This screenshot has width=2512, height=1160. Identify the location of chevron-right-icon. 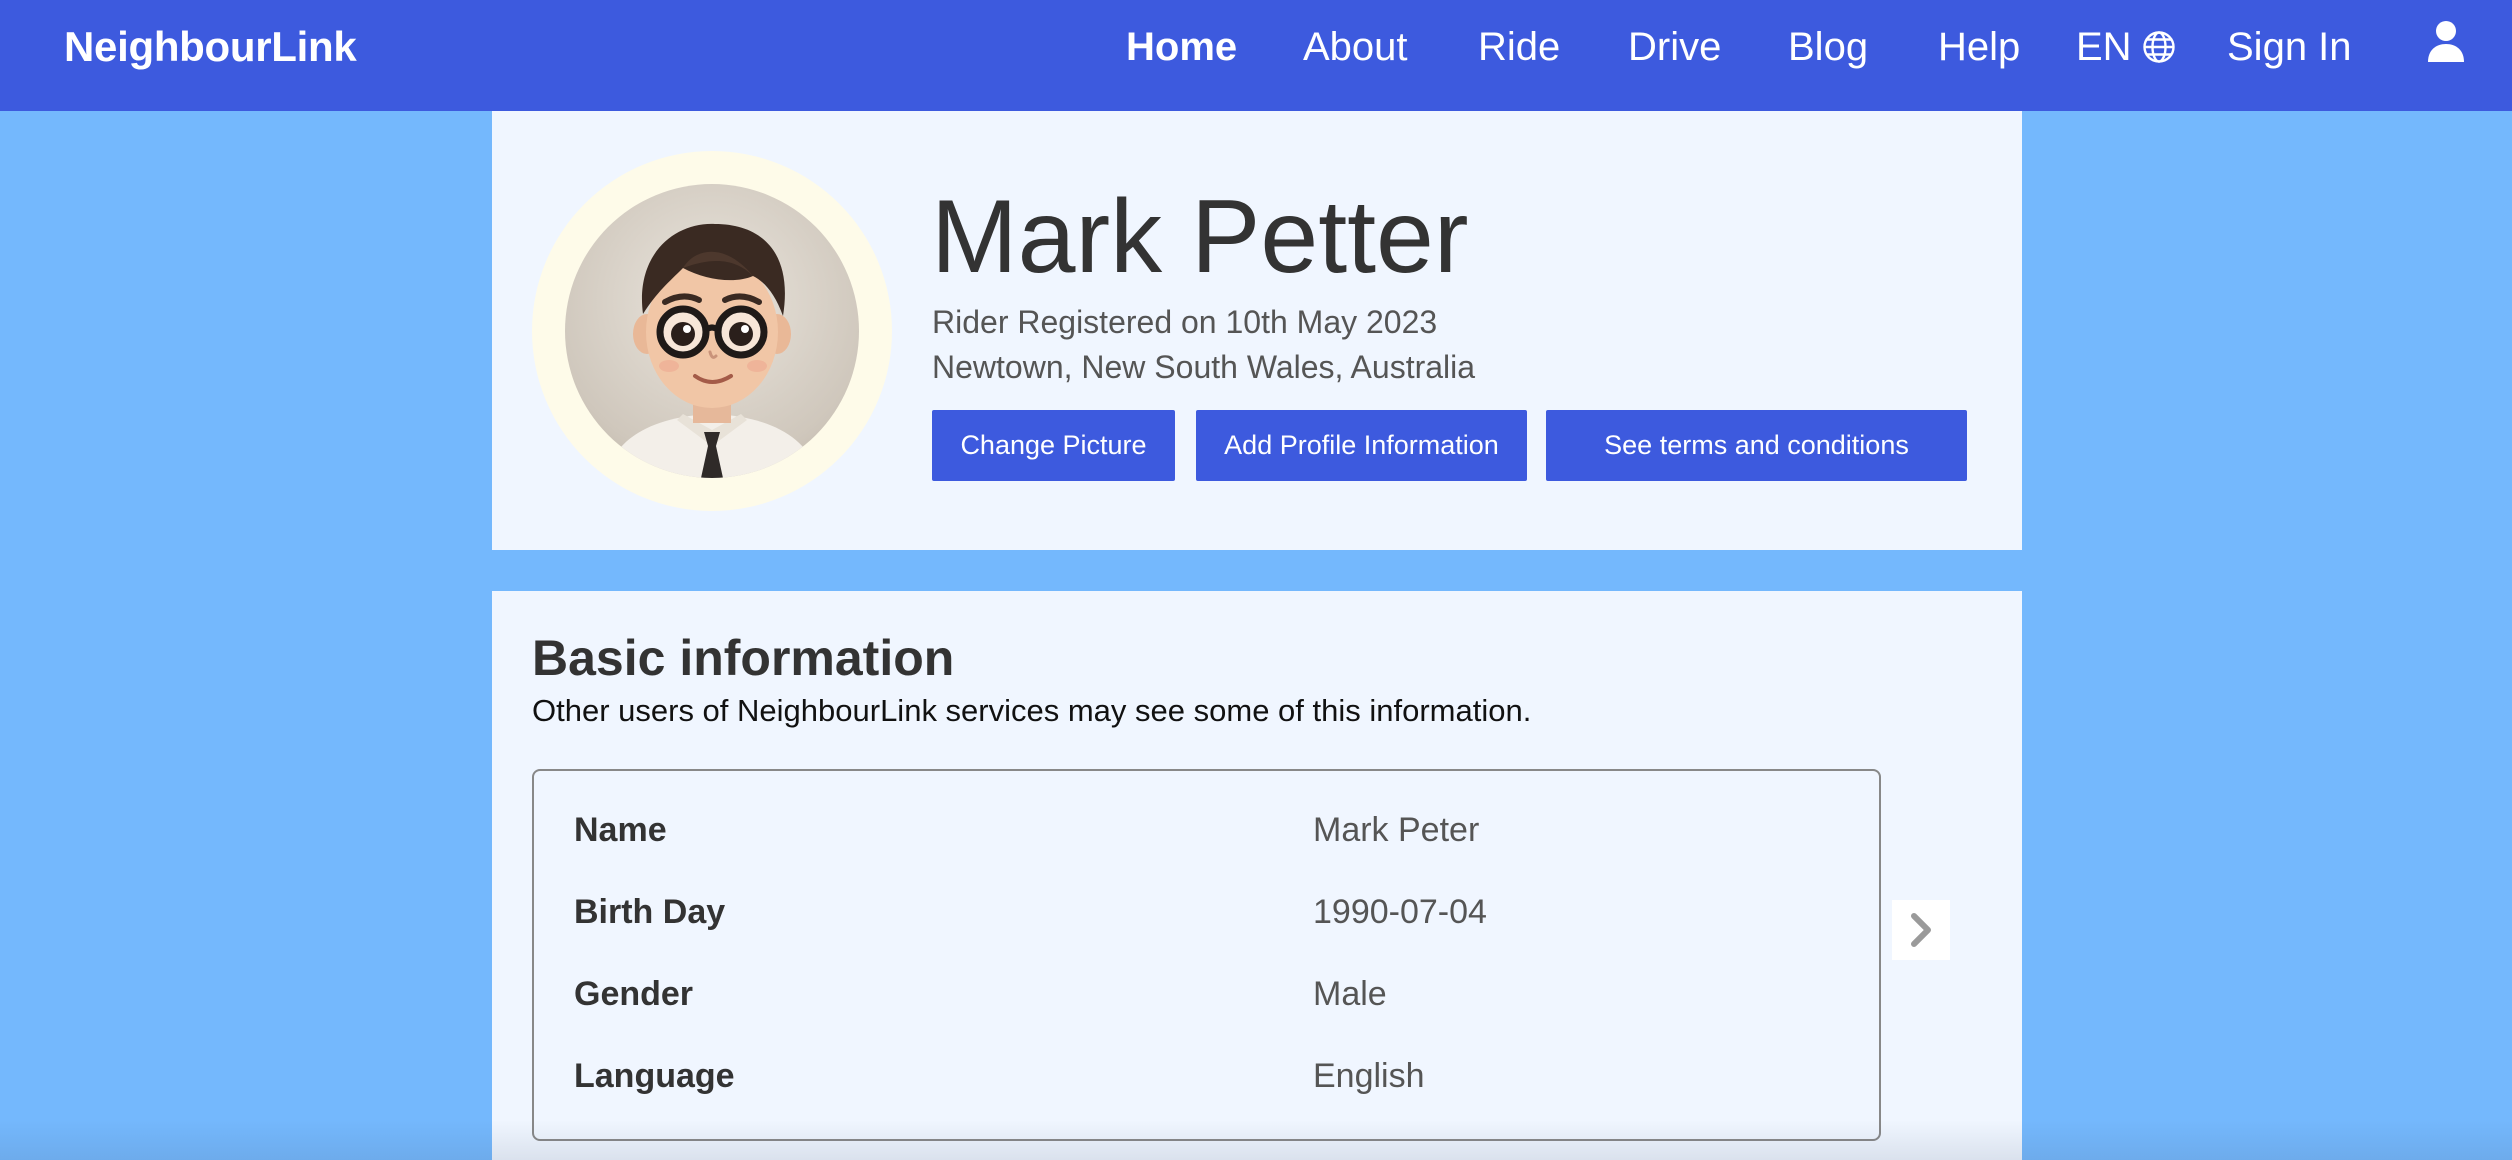
(1921, 930).